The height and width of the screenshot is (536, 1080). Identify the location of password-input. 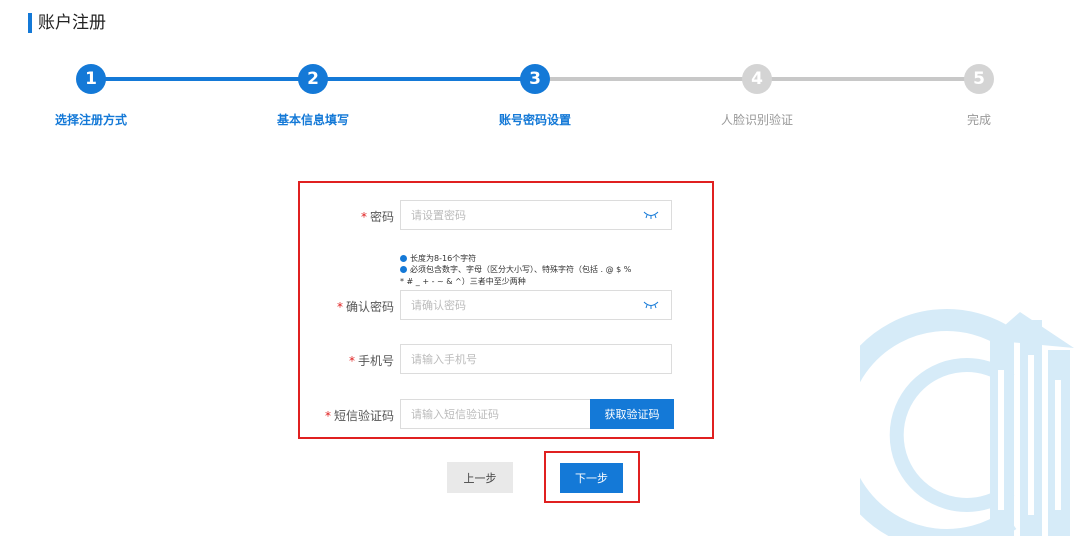
(536, 215).